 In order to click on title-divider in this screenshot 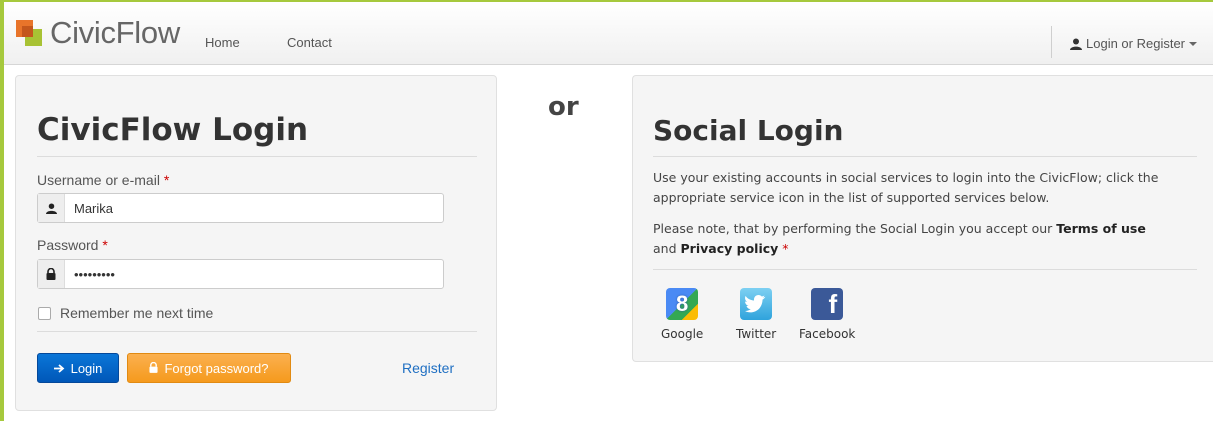, I will do `click(257, 156)`.